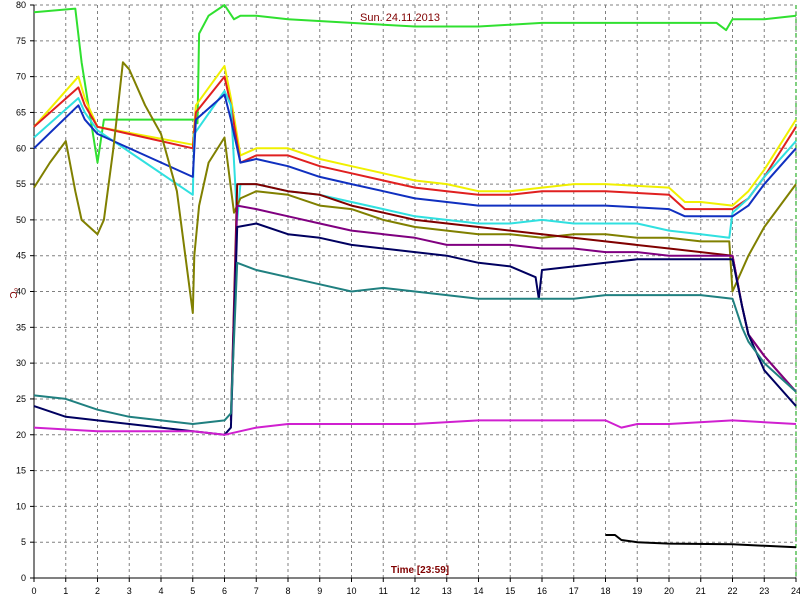 The width and height of the screenshot is (800, 600). Describe the element at coordinates (510, 591) in the screenshot. I see `x-tick-label: 15` at that location.